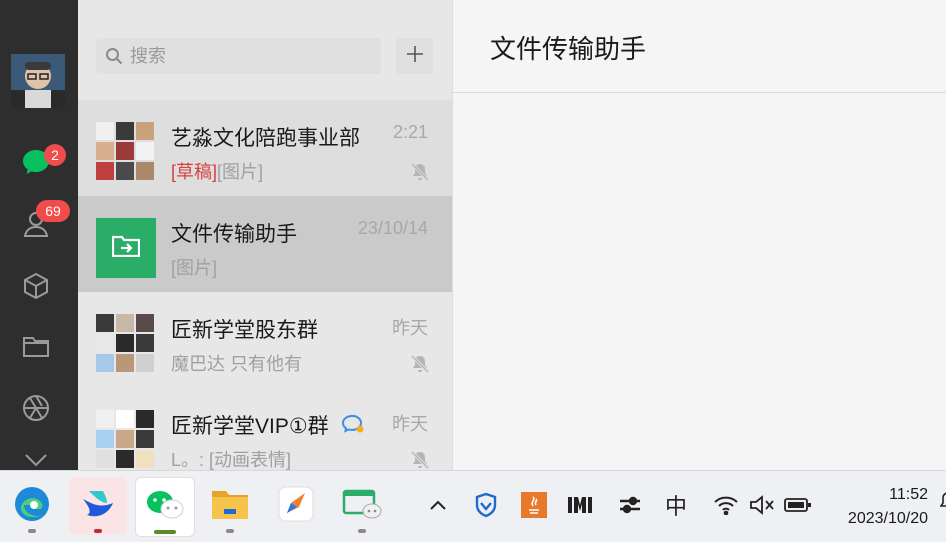 Image resolution: width=946 pixels, height=542 pixels. I want to click on pen-icon, so click(296, 506).